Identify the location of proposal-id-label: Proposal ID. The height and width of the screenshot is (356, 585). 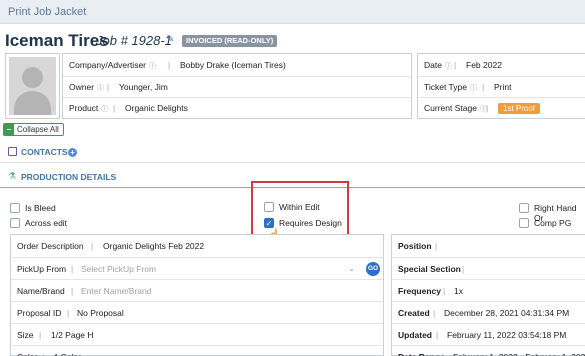
(39, 313).